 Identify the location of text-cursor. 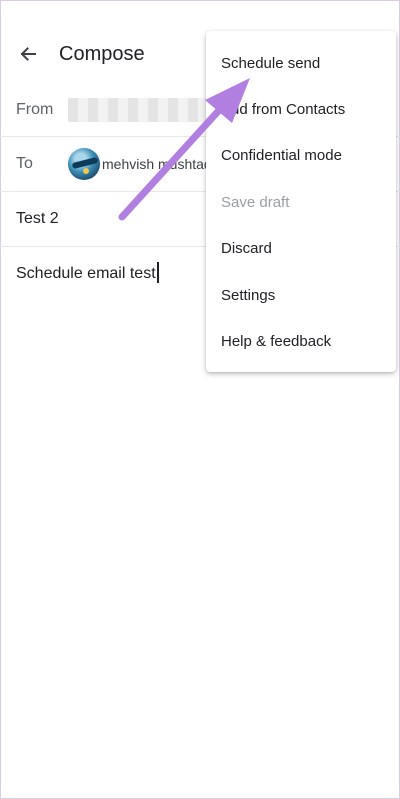
(157, 272).